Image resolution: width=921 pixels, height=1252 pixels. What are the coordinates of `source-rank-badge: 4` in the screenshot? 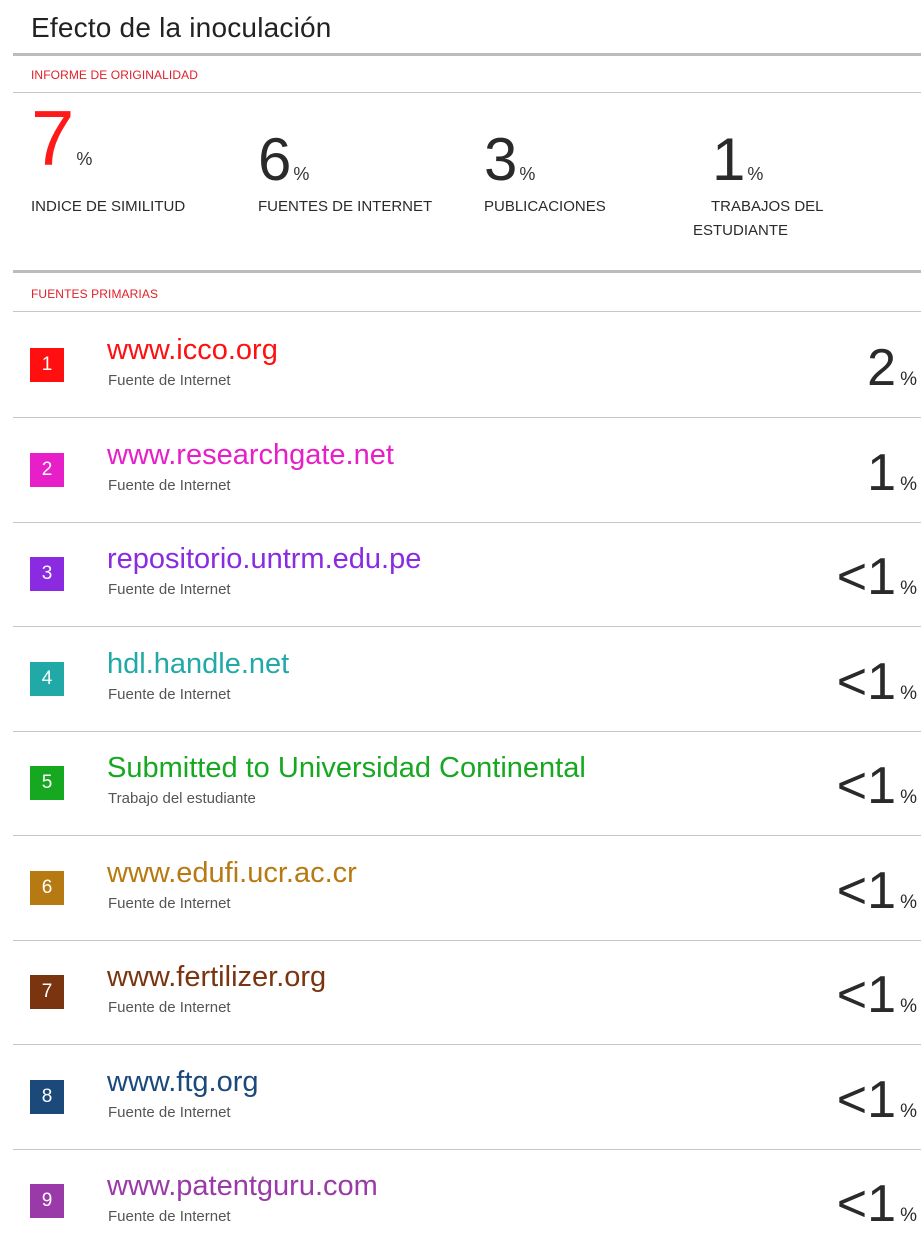 It's located at (47, 679).